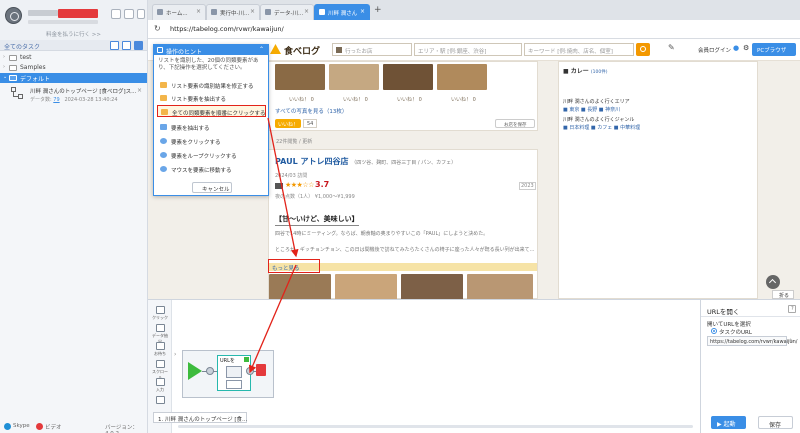 The width and height of the screenshot is (800, 433). What do you see at coordinates (792, 309) in the screenshot?
I see `help-icon: ?` at bounding box center [792, 309].